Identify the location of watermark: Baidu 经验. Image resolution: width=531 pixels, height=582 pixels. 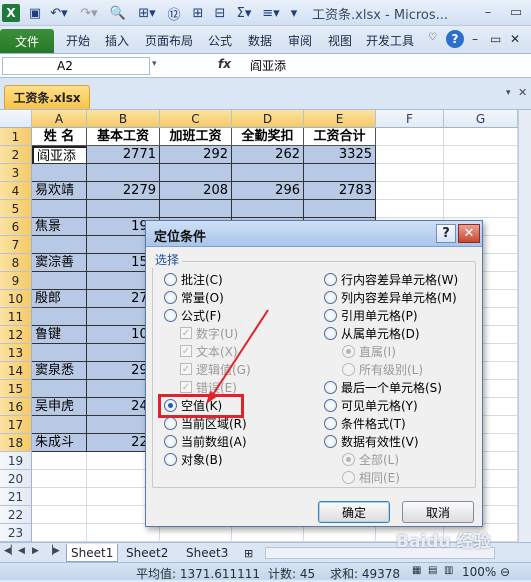
(443, 542).